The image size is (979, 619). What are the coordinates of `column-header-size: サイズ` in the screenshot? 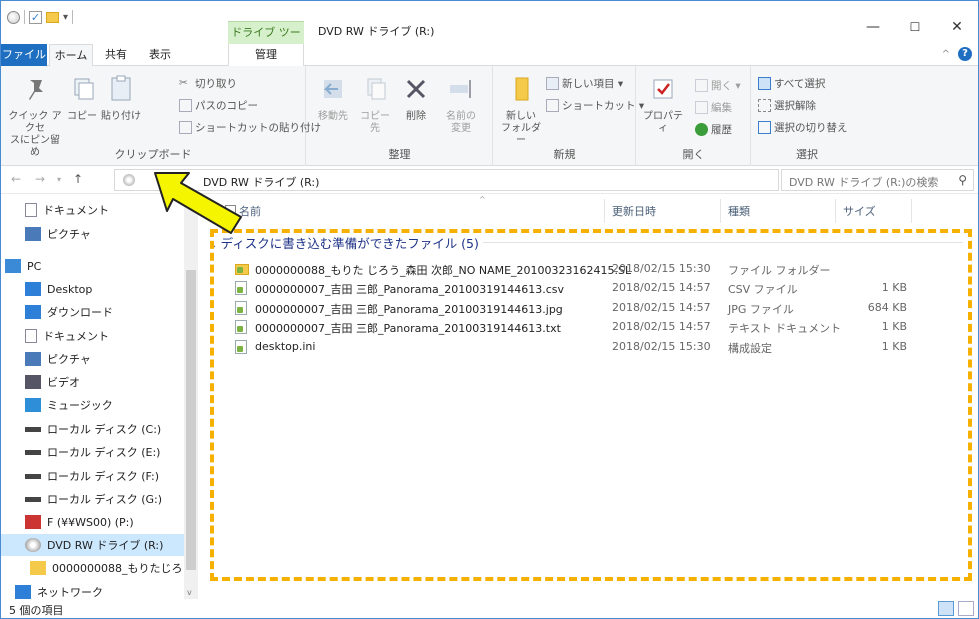 It's located at (859, 211).